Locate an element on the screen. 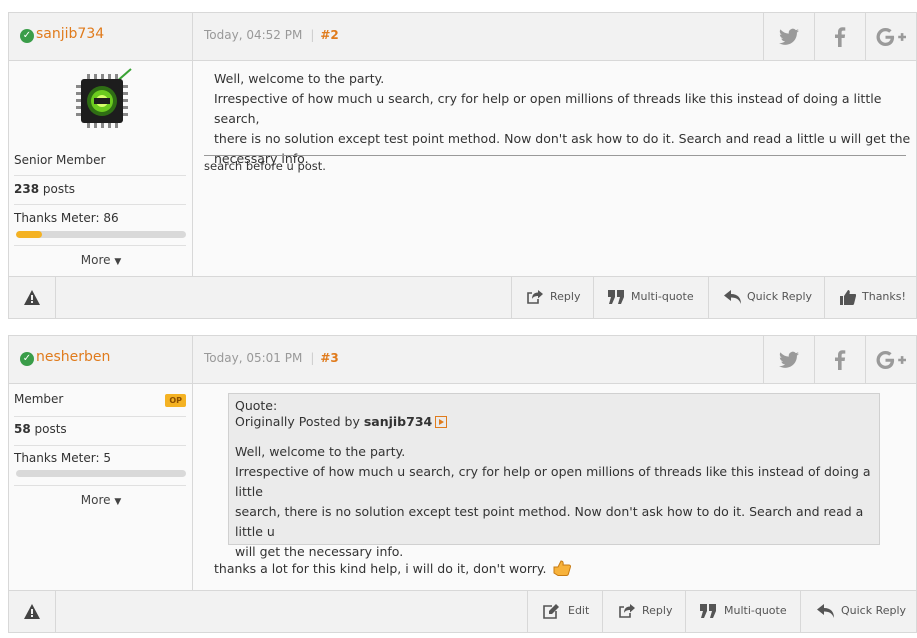  facebook-icon is located at coordinates (840, 37).